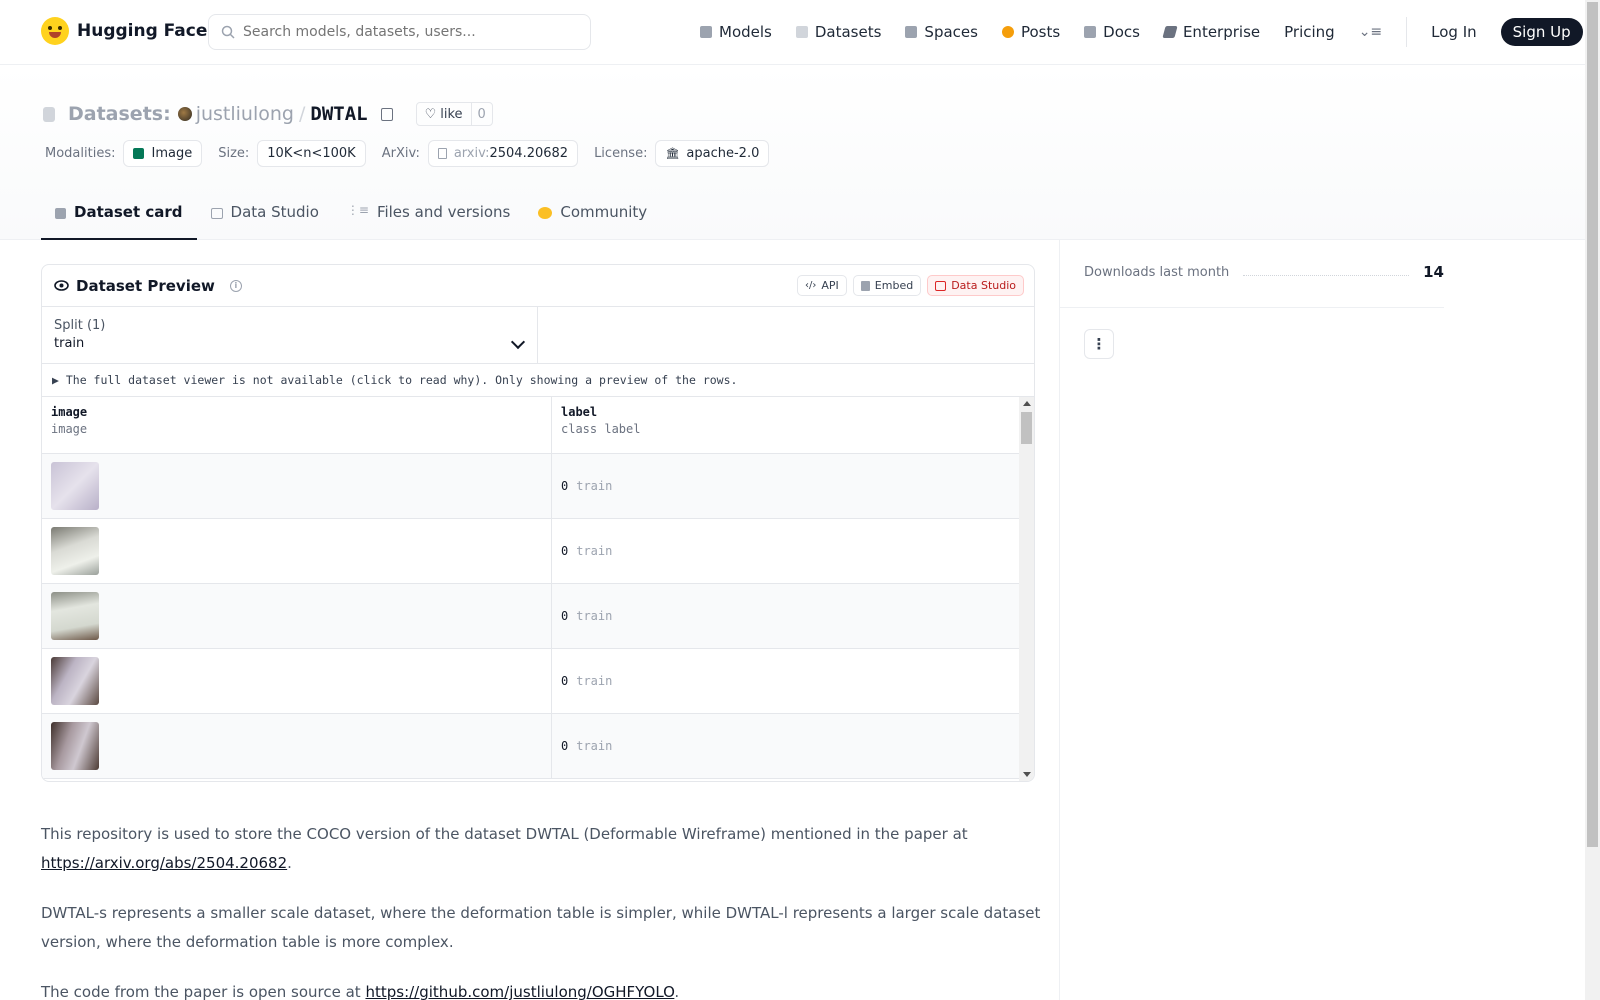 This screenshot has width=1600, height=1000. I want to click on column-header-image: image image, so click(297, 425).